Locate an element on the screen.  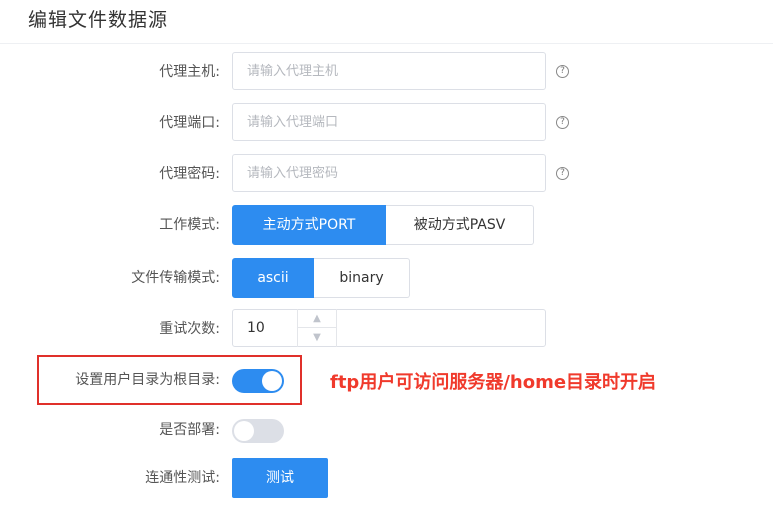
proxy-password-input is located at coordinates (389, 173).